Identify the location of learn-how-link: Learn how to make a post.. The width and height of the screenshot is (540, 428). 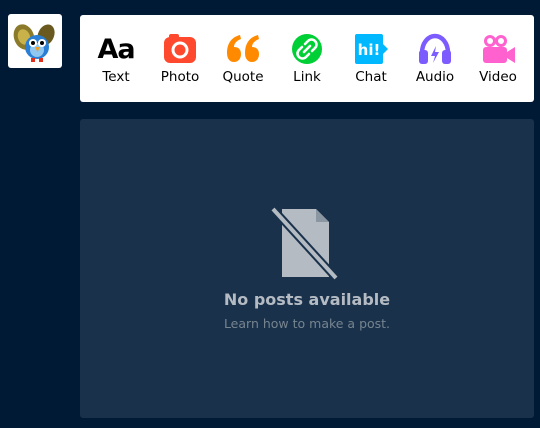
(307, 323).